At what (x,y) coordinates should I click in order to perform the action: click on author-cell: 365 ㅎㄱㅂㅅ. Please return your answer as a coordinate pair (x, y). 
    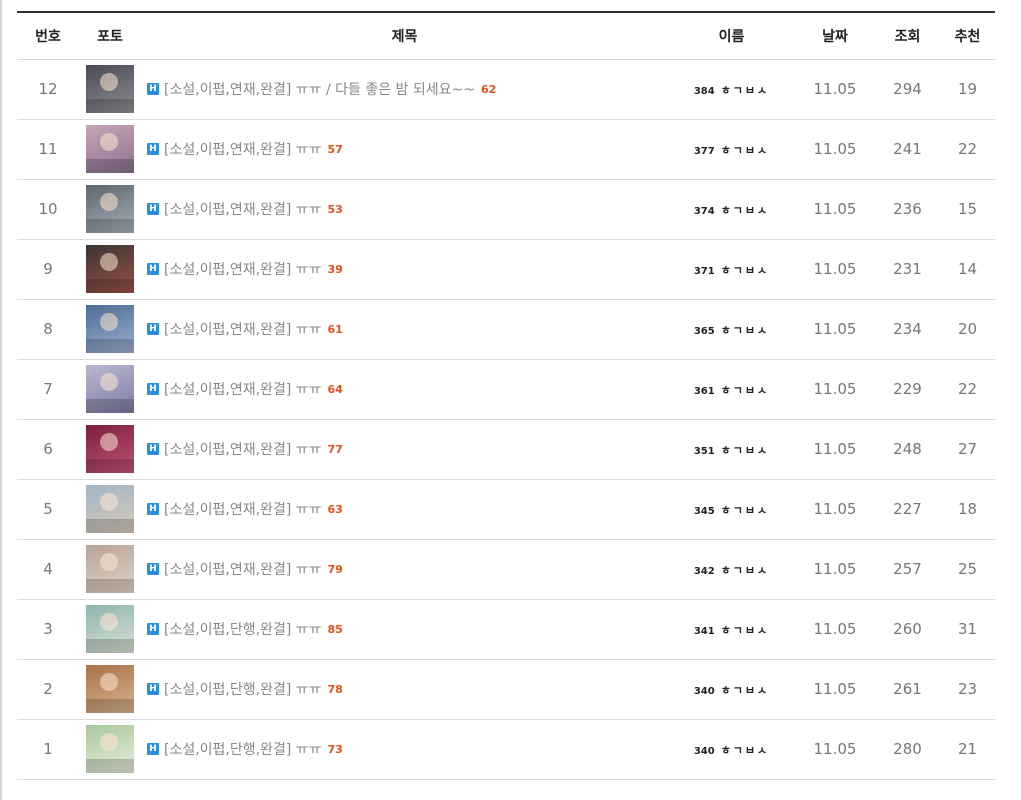
    Looking at the image, I should click on (731, 329).